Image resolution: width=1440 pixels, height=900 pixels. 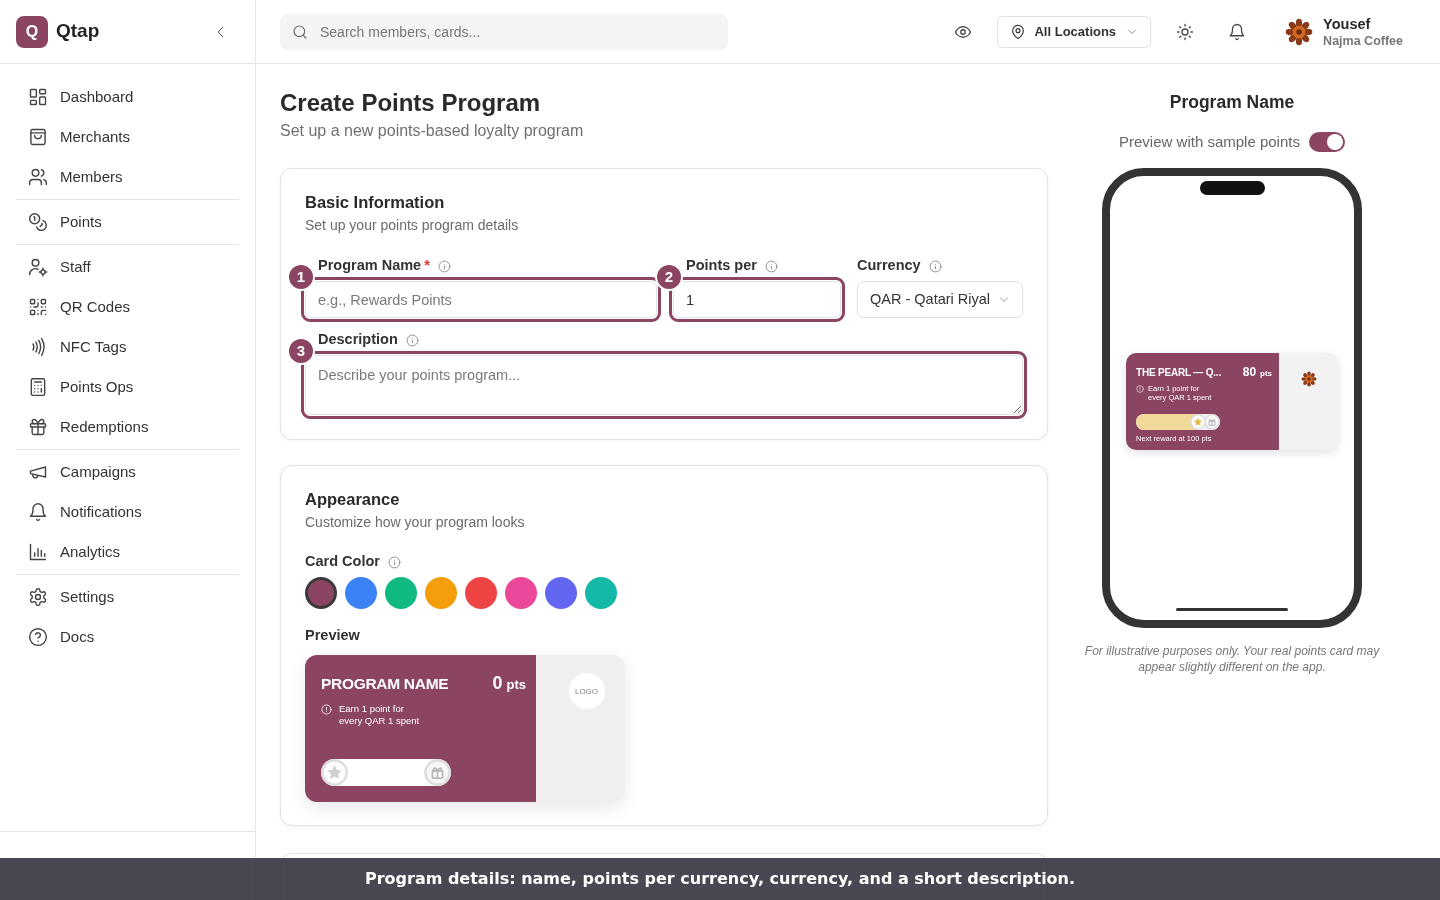 I want to click on step-number: 2, so click(x=669, y=277).